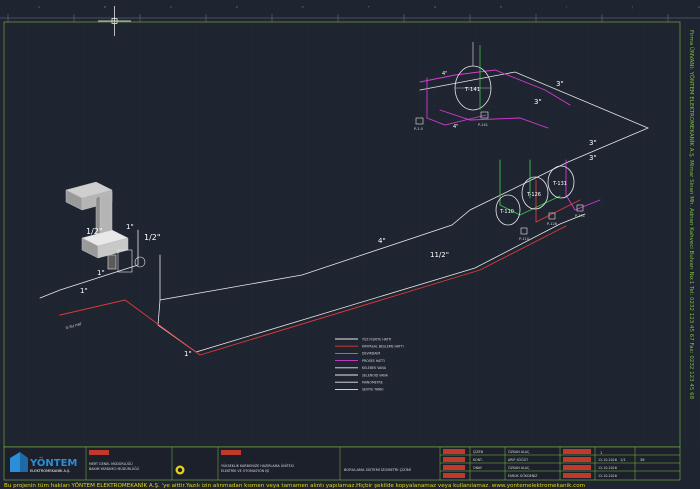 The image size is (700, 489). What do you see at coordinates (552, 224) in the screenshot?
I see `pump-p126-label: P-126` at bounding box center [552, 224].